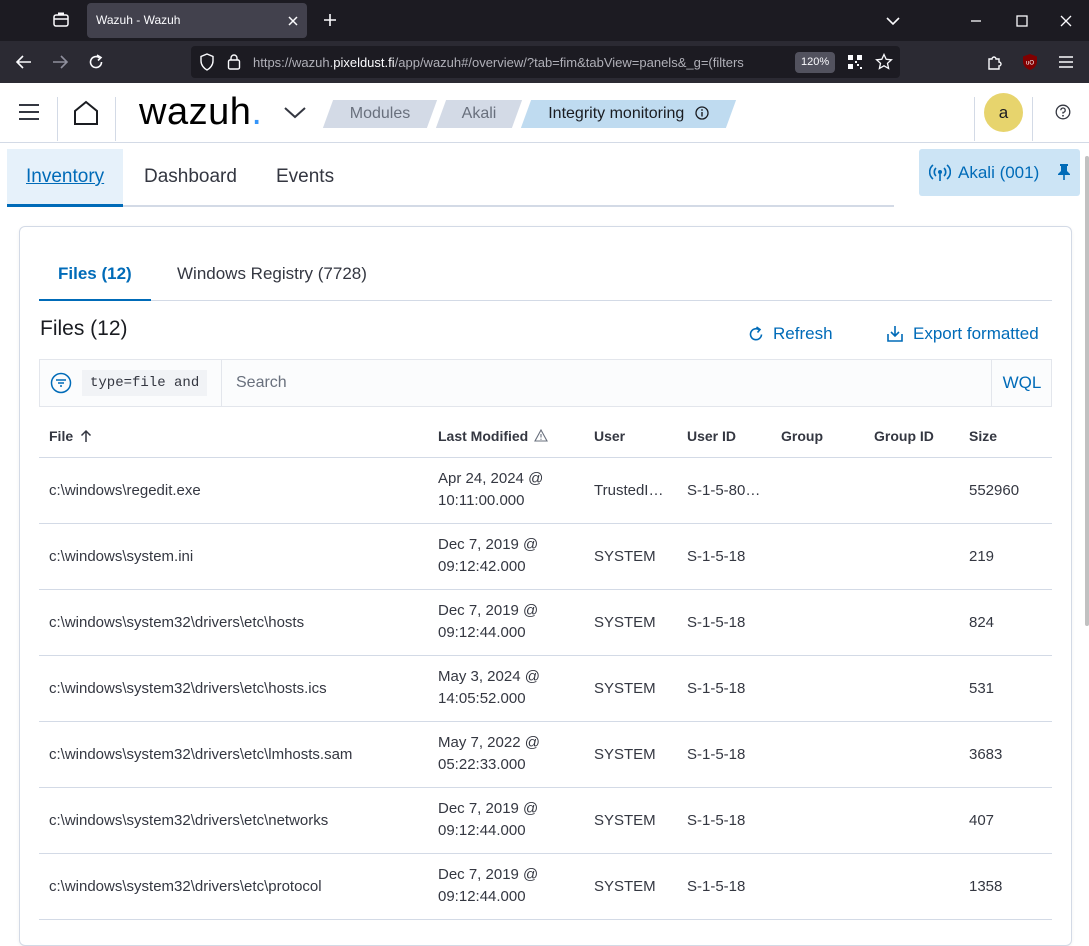 The height and width of the screenshot is (946, 1089). I want to click on column-header-size: Size, so click(1005, 436).